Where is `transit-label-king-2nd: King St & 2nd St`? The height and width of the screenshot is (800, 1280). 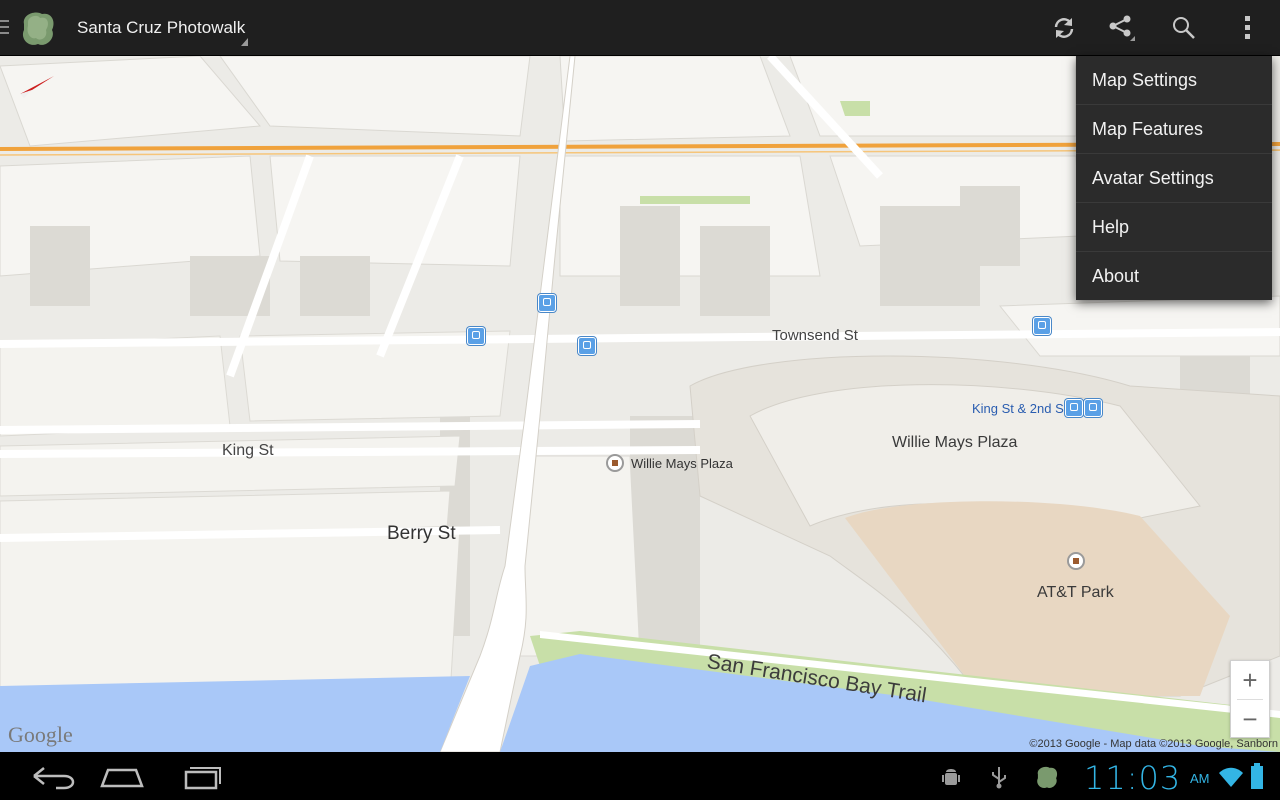 transit-label-king-2nd: King St & 2nd St is located at coordinates (1019, 408).